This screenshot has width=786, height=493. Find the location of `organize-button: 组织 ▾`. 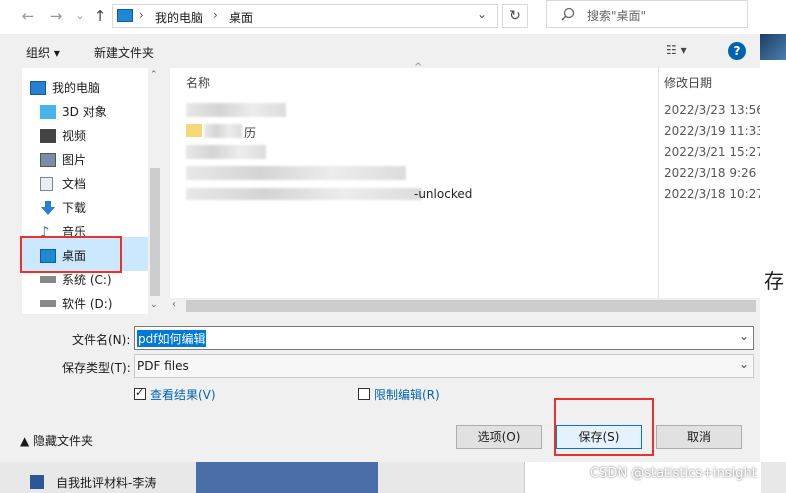

organize-button: 组织 ▾ is located at coordinates (43, 52).